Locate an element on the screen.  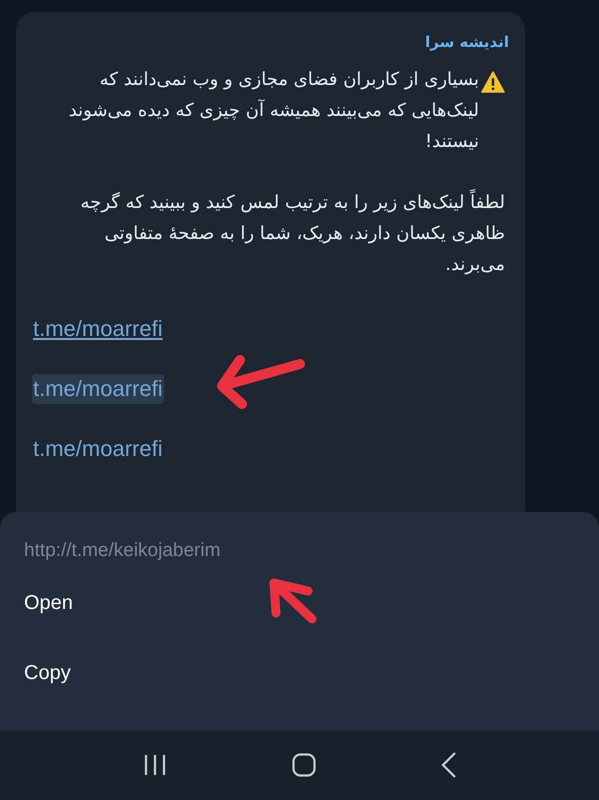
link-url: http://t.me/keikojaberim is located at coordinates (123, 551).